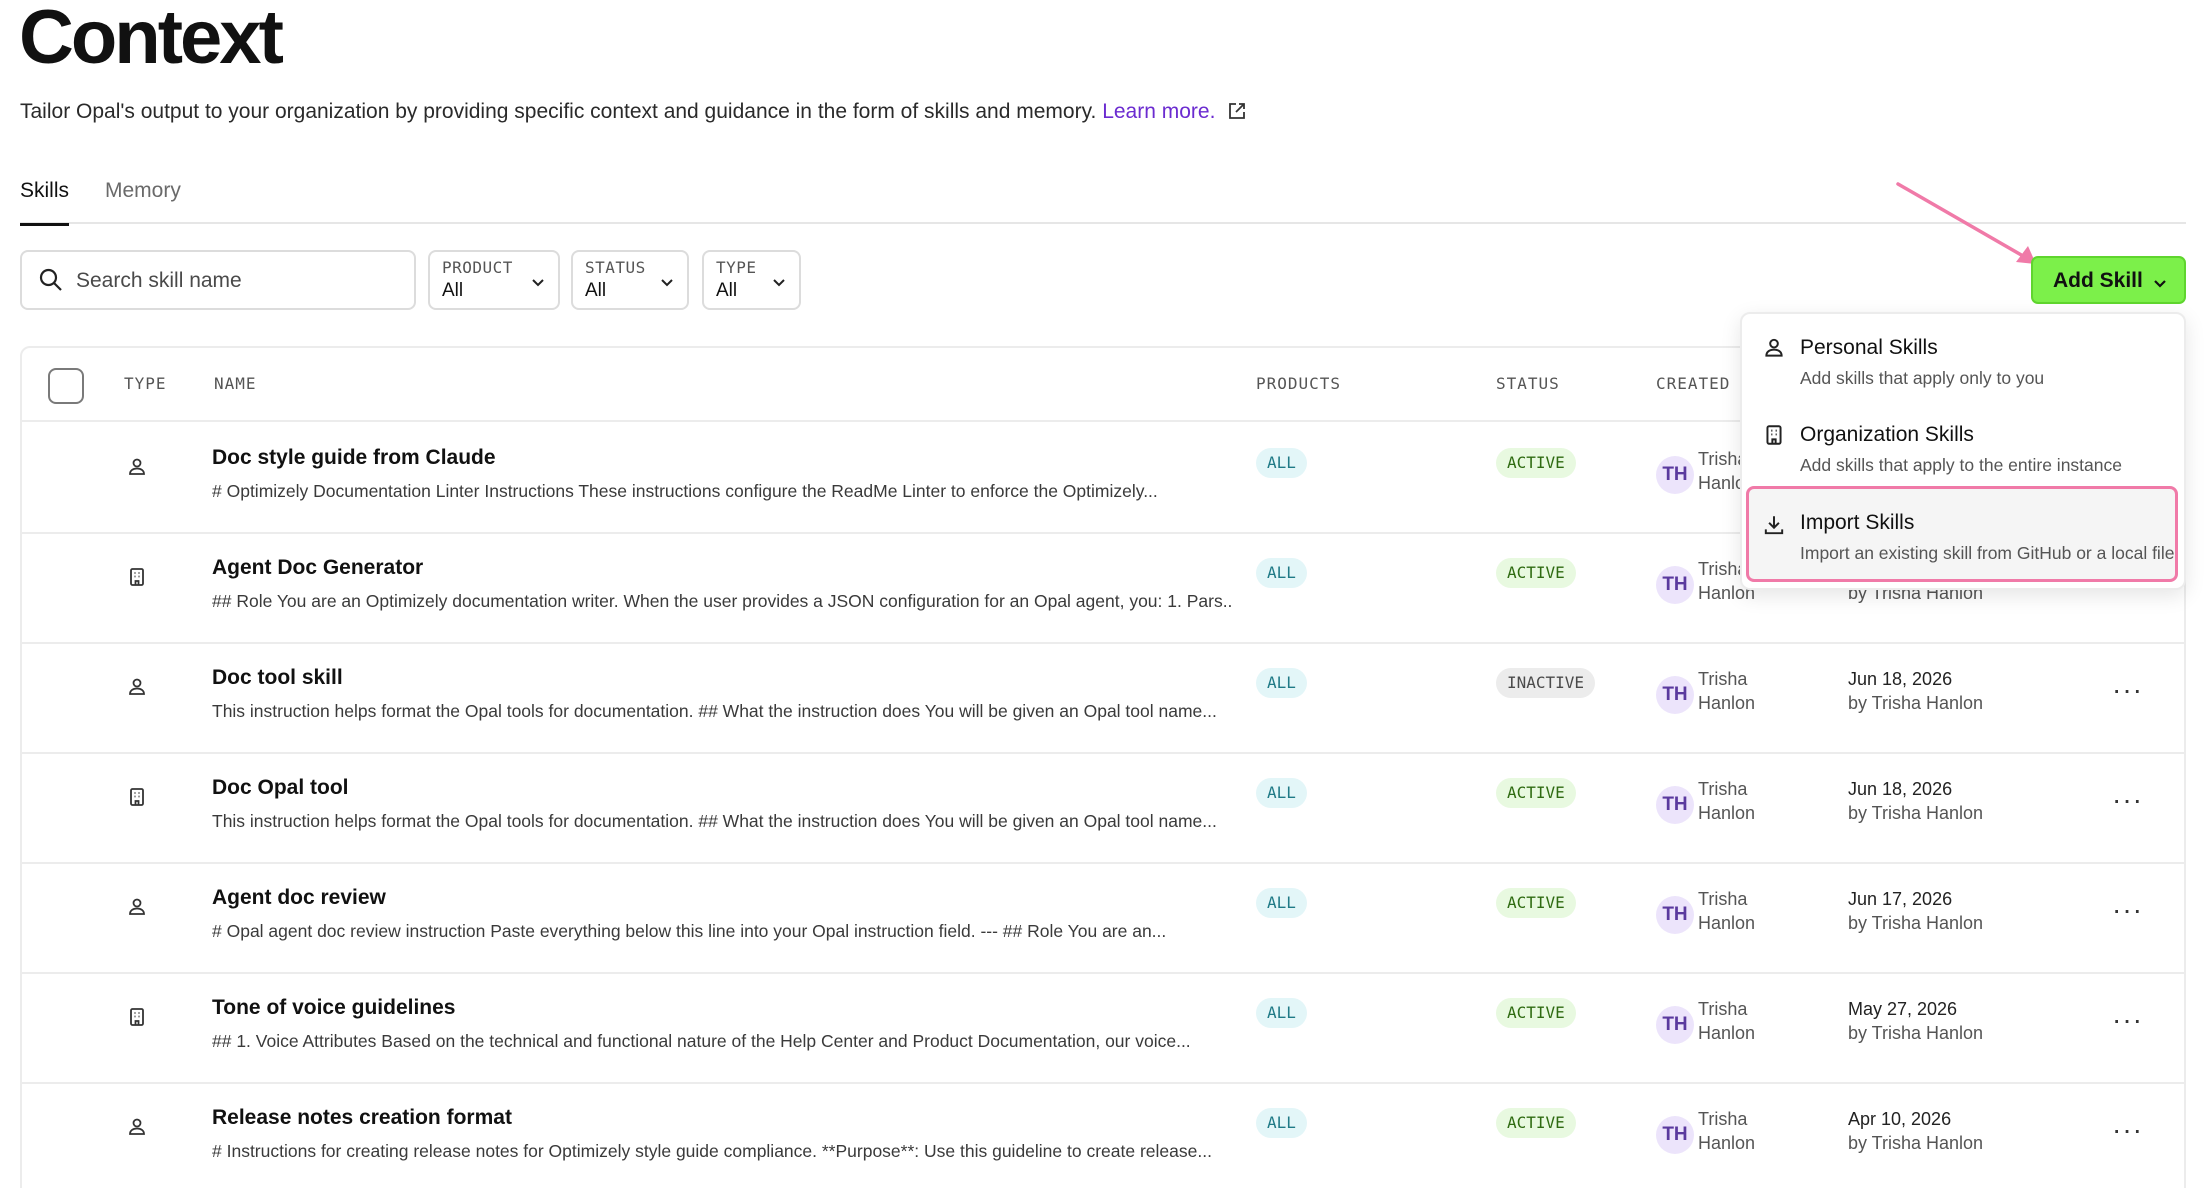 This screenshot has width=2210, height=1188. Describe the element at coordinates (1158, 111) in the screenshot. I see `learn-more-link: Learn more.` at that location.